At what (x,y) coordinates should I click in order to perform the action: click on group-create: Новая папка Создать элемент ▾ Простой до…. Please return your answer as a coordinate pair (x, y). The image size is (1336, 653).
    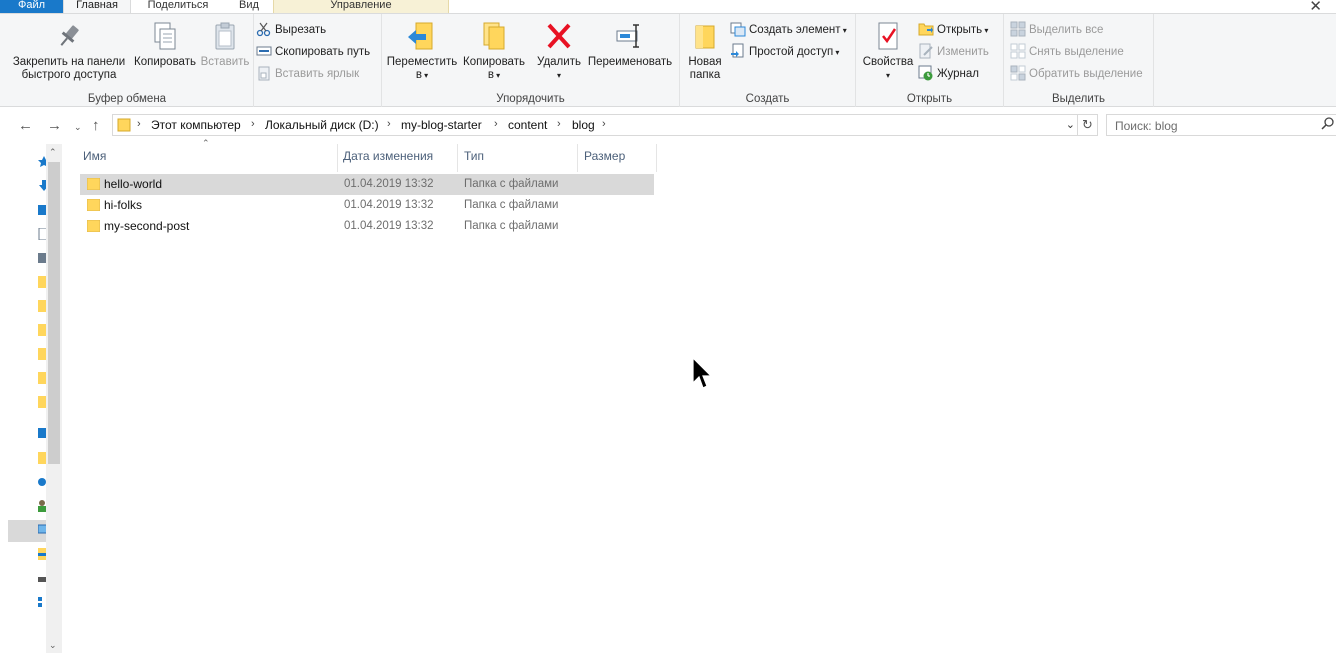
    Looking at the image, I should click on (768, 60).